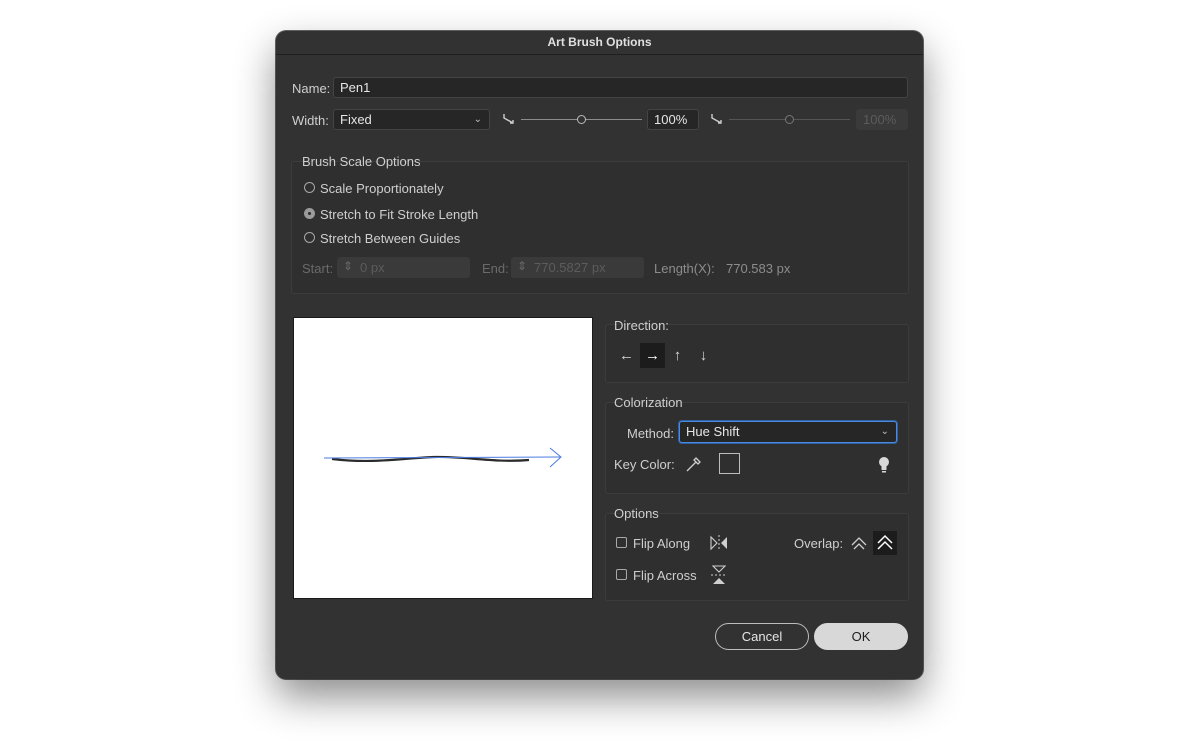  I want to click on direction-down-button: ↓, so click(703, 355).